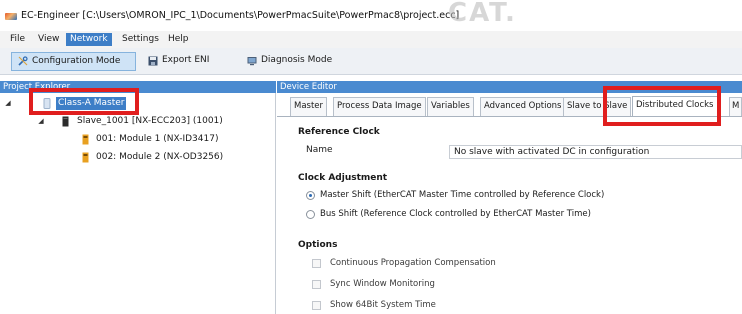 The image size is (742, 314). What do you see at coordinates (316, 263) in the screenshot?
I see `continuous-propagation-checkbox` at bounding box center [316, 263].